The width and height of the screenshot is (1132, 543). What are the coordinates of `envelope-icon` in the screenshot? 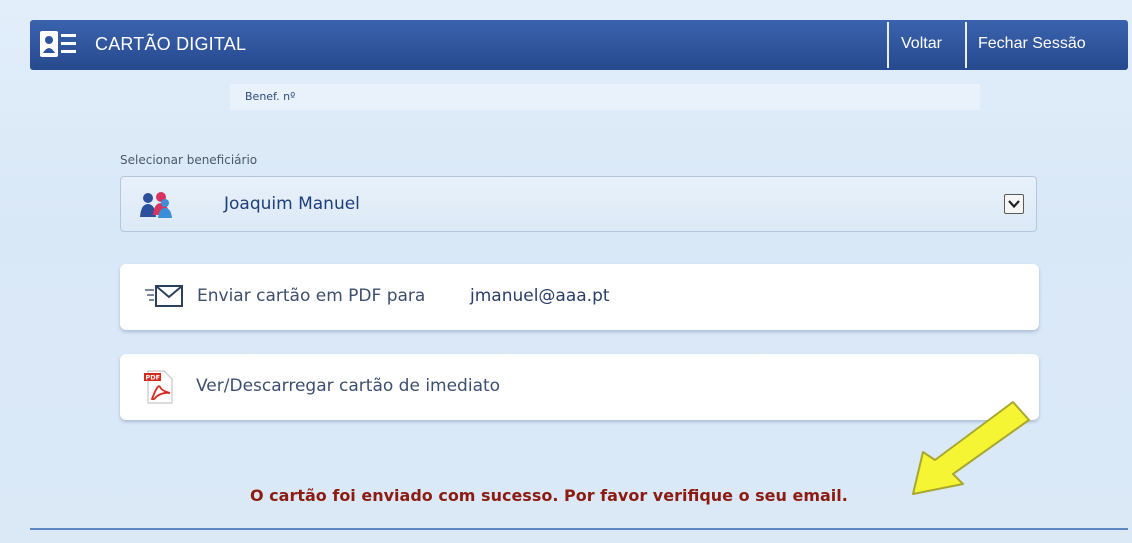 It's located at (164, 298).